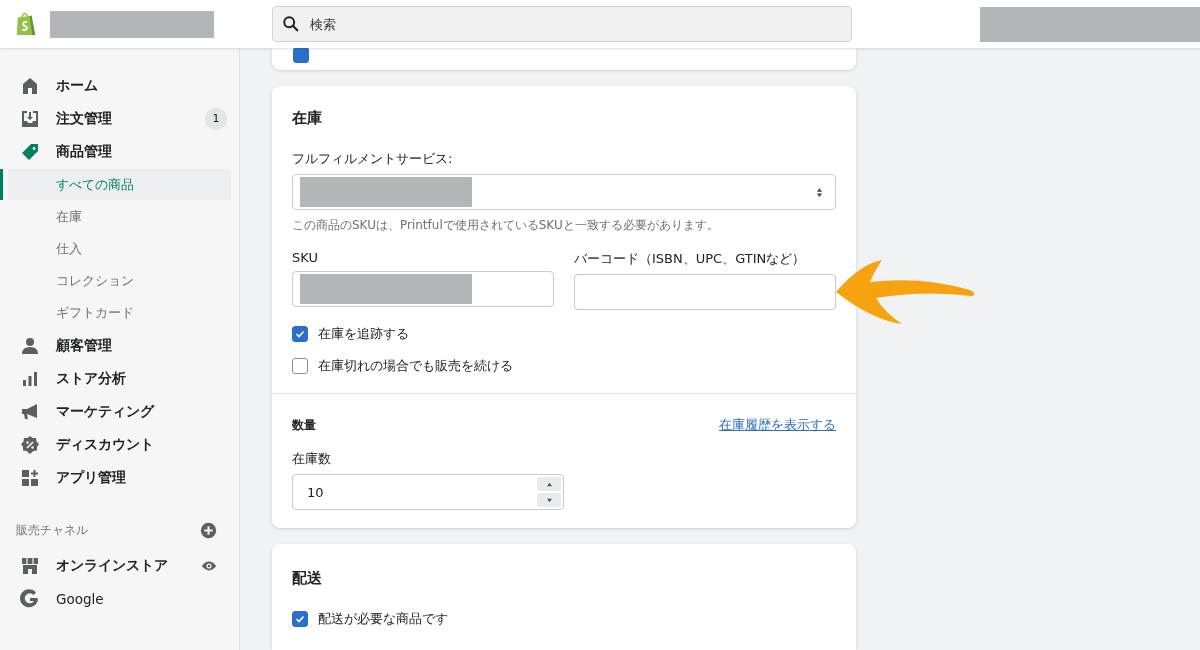 Image resolution: width=1200 pixels, height=650 pixels. Describe the element at coordinates (307, 578) in the screenshot. I see `card-title: 配送` at that location.